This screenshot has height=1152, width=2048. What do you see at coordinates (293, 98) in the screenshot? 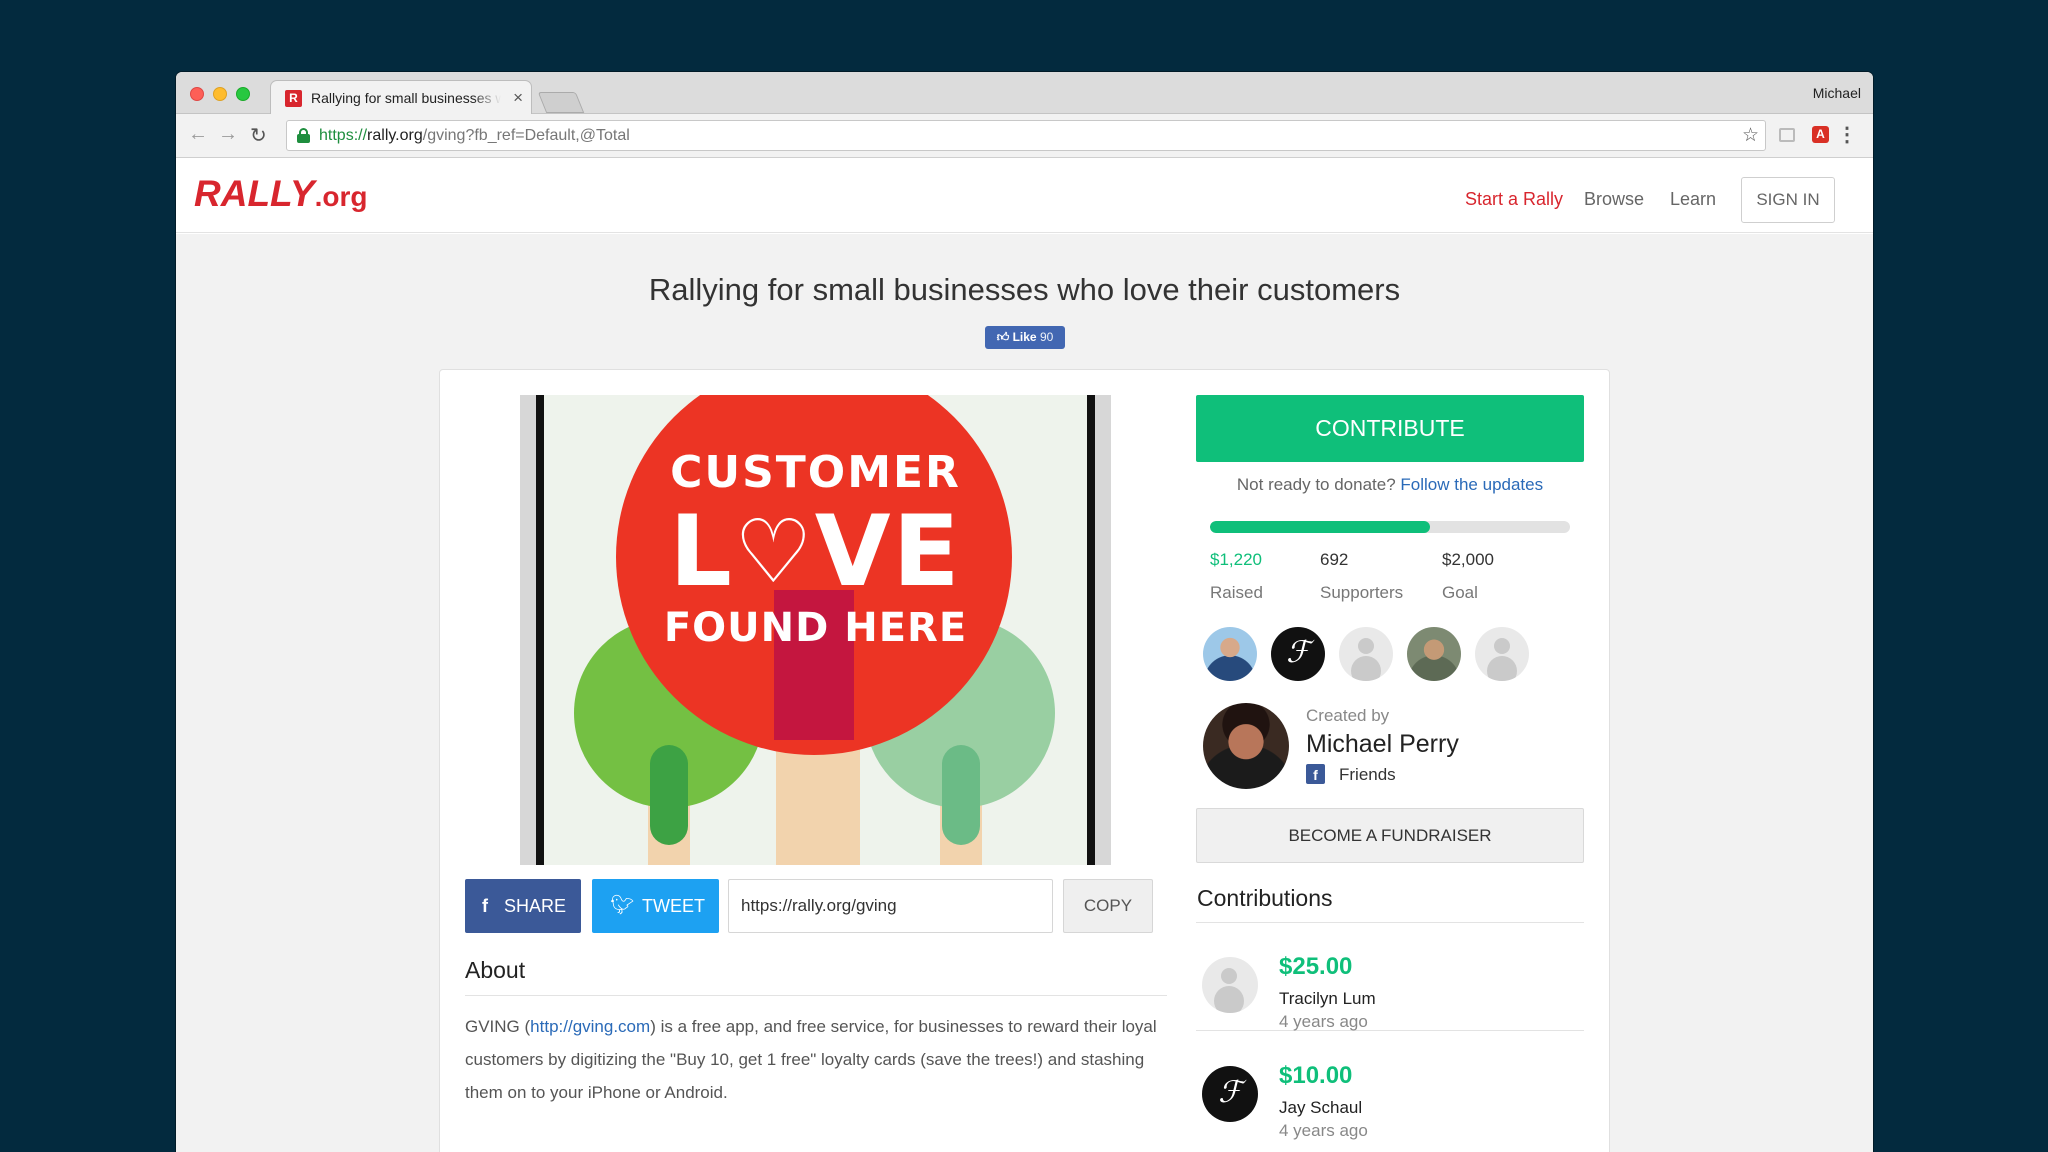
I see `rally-favicon-icon: R` at bounding box center [293, 98].